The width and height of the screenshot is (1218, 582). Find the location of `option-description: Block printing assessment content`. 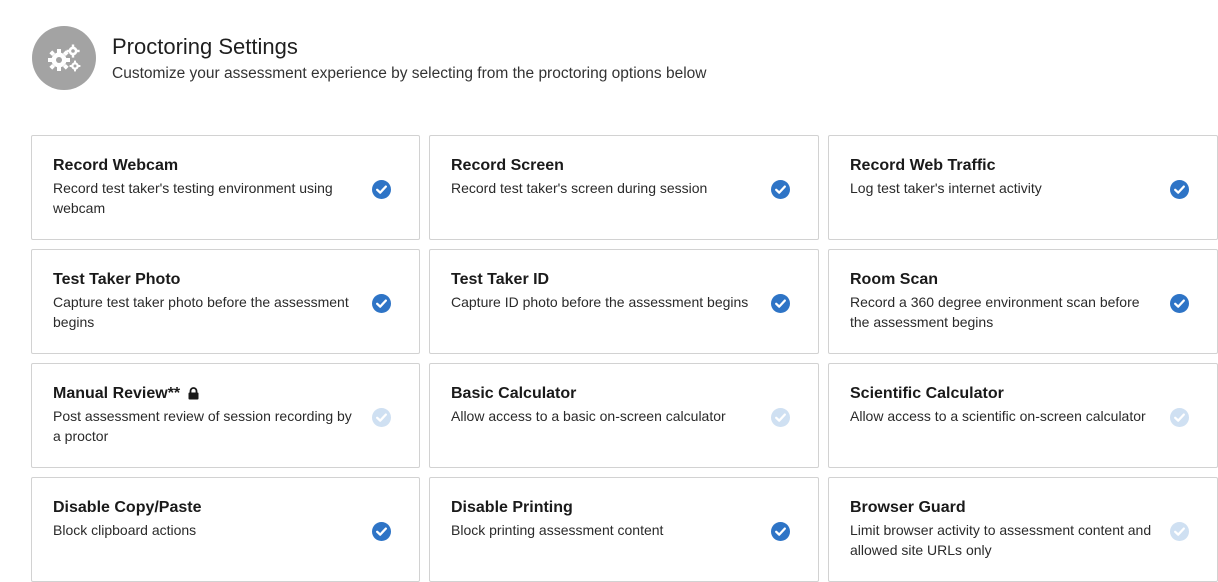

option-description: Block printing assessment content is located at coordinates (557, 530).